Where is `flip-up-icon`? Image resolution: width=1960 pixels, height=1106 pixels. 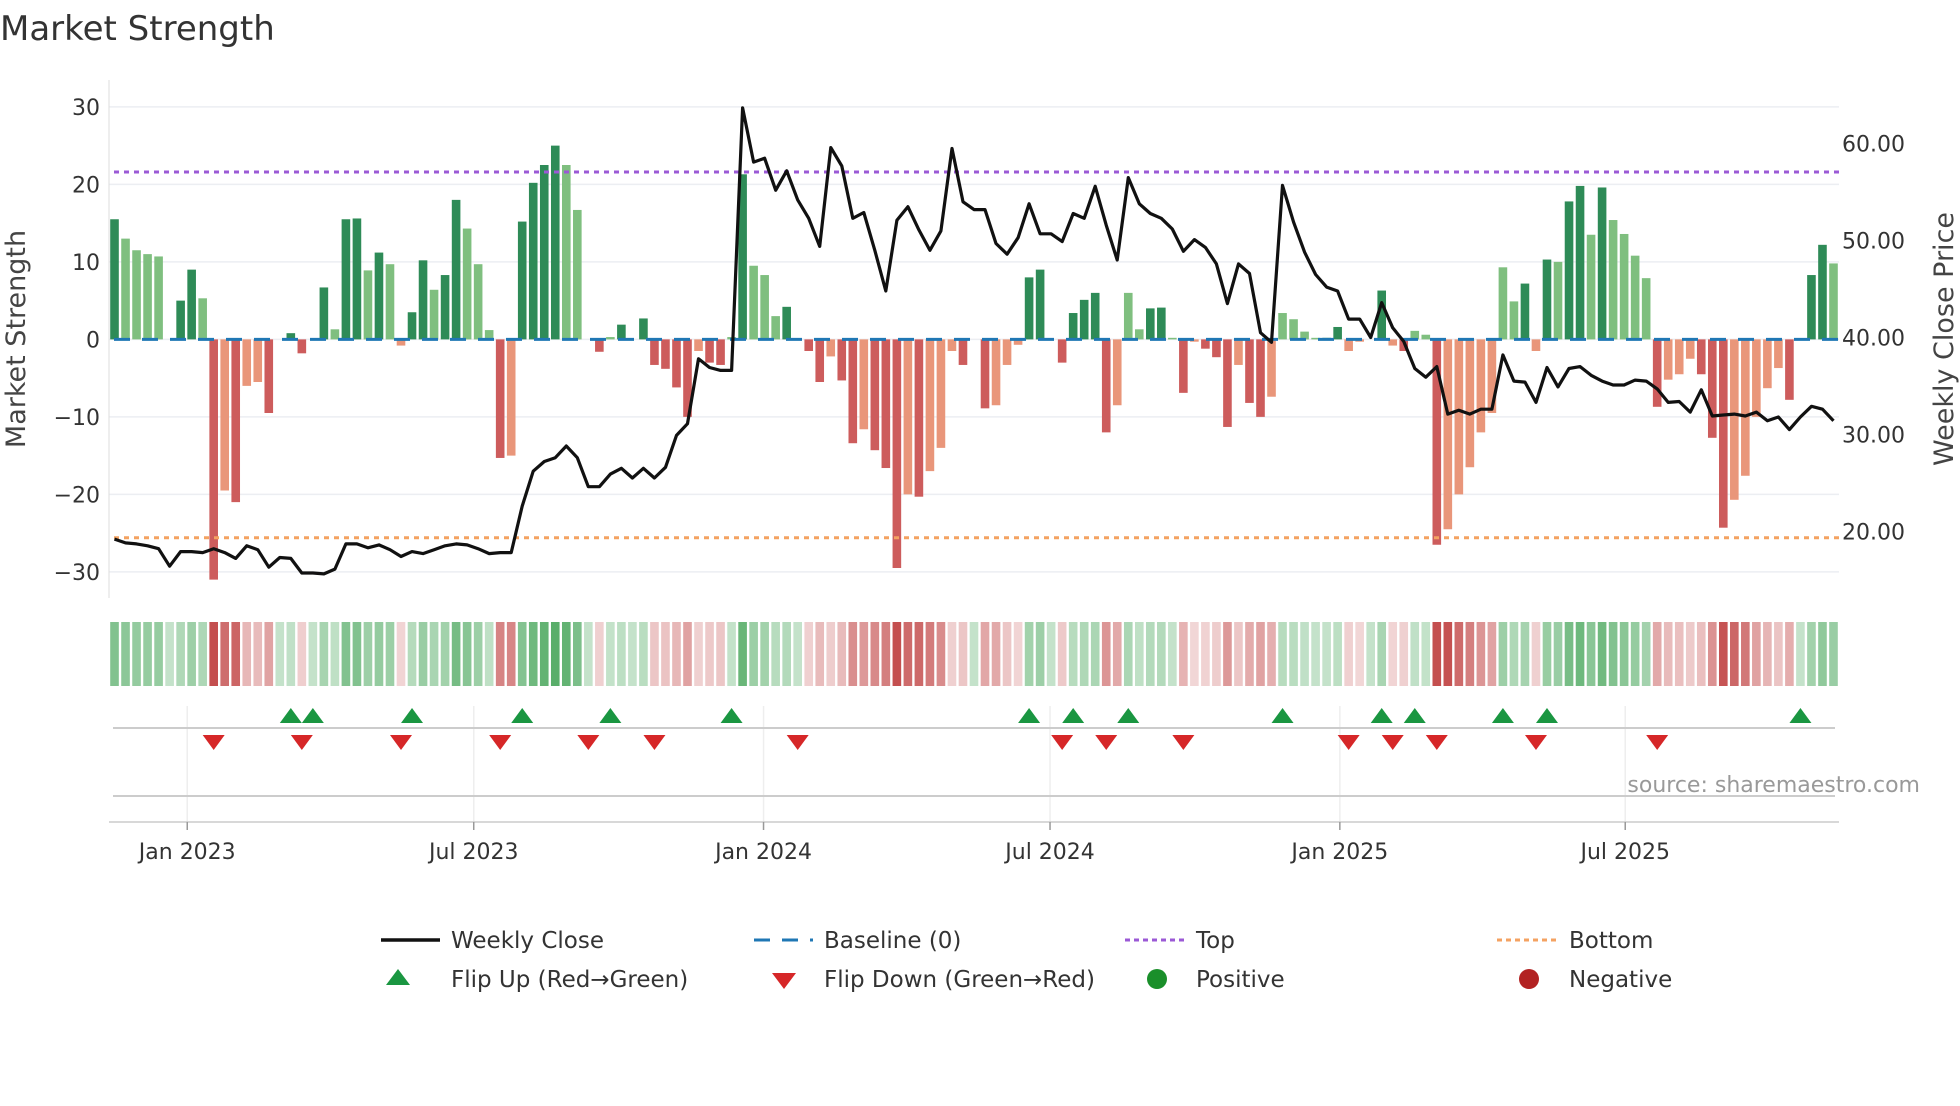 flip-up-icon is located at coordinates (398, 977).